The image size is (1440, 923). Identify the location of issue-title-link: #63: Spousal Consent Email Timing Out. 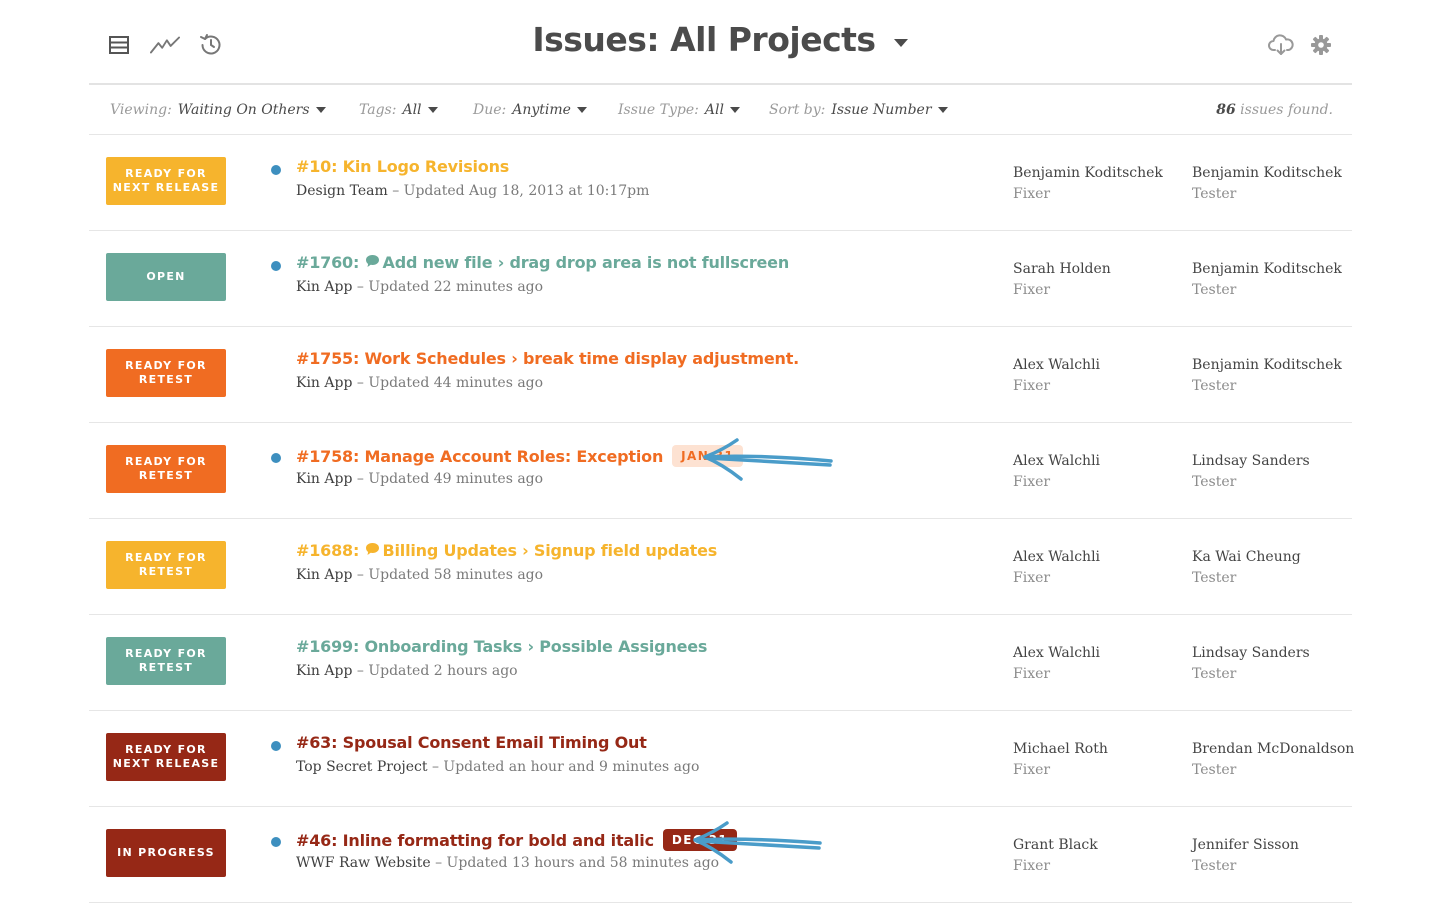
(471, 742).